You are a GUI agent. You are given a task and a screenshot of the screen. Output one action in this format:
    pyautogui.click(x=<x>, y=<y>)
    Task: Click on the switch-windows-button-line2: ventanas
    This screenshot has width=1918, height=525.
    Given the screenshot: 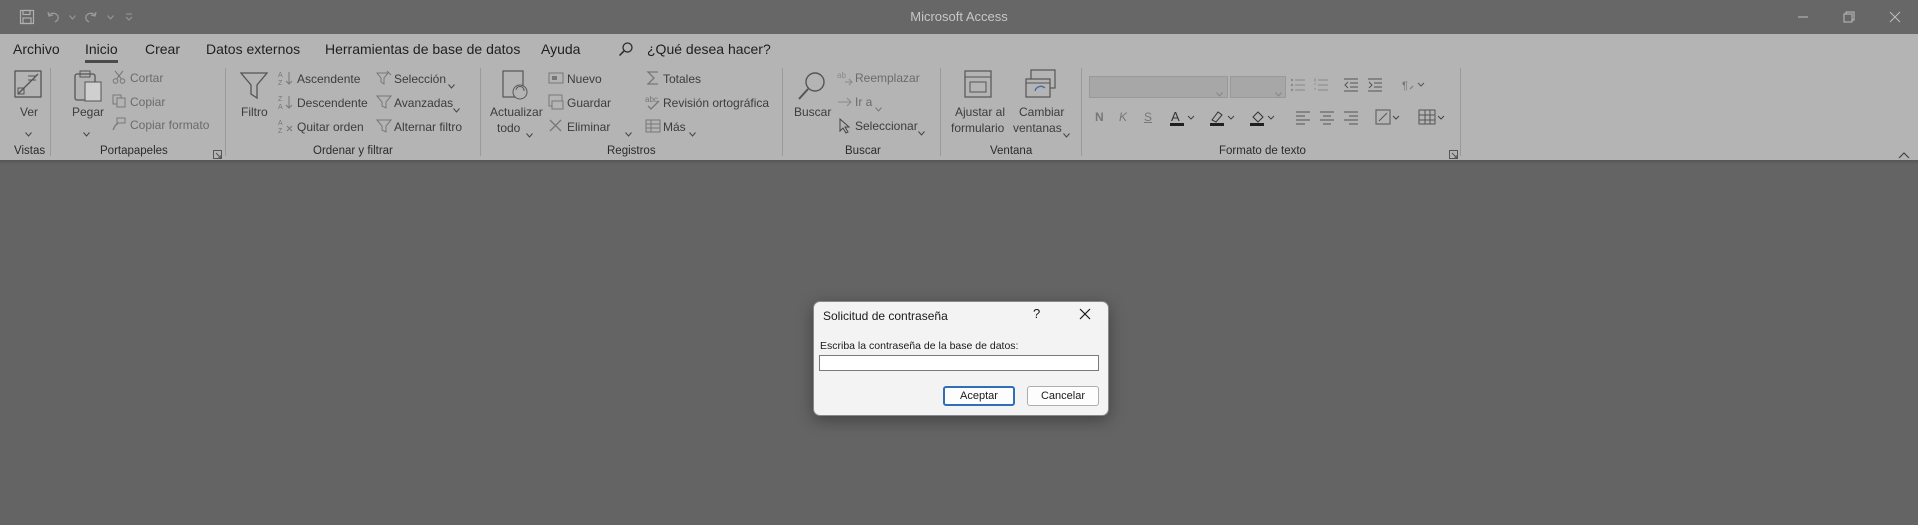 What is the action you would take?
    pyautogui.click(x=1037, y=128)
    